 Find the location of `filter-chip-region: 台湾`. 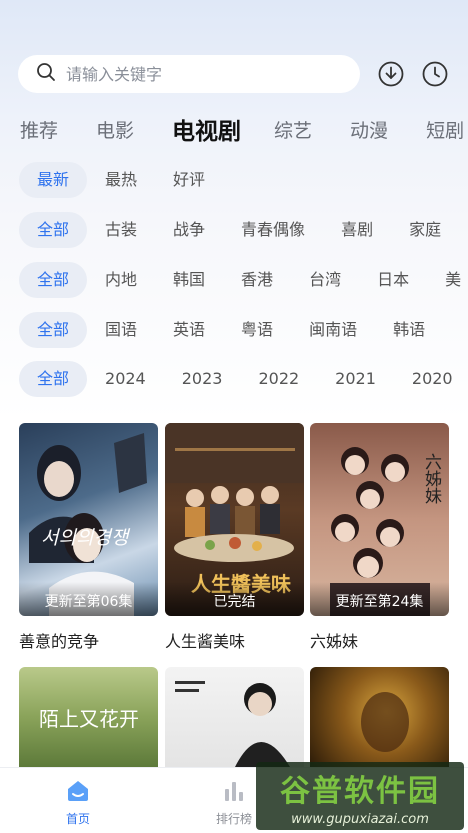

filter-chip-region: 台湾 is located at coordinates (325, 280).